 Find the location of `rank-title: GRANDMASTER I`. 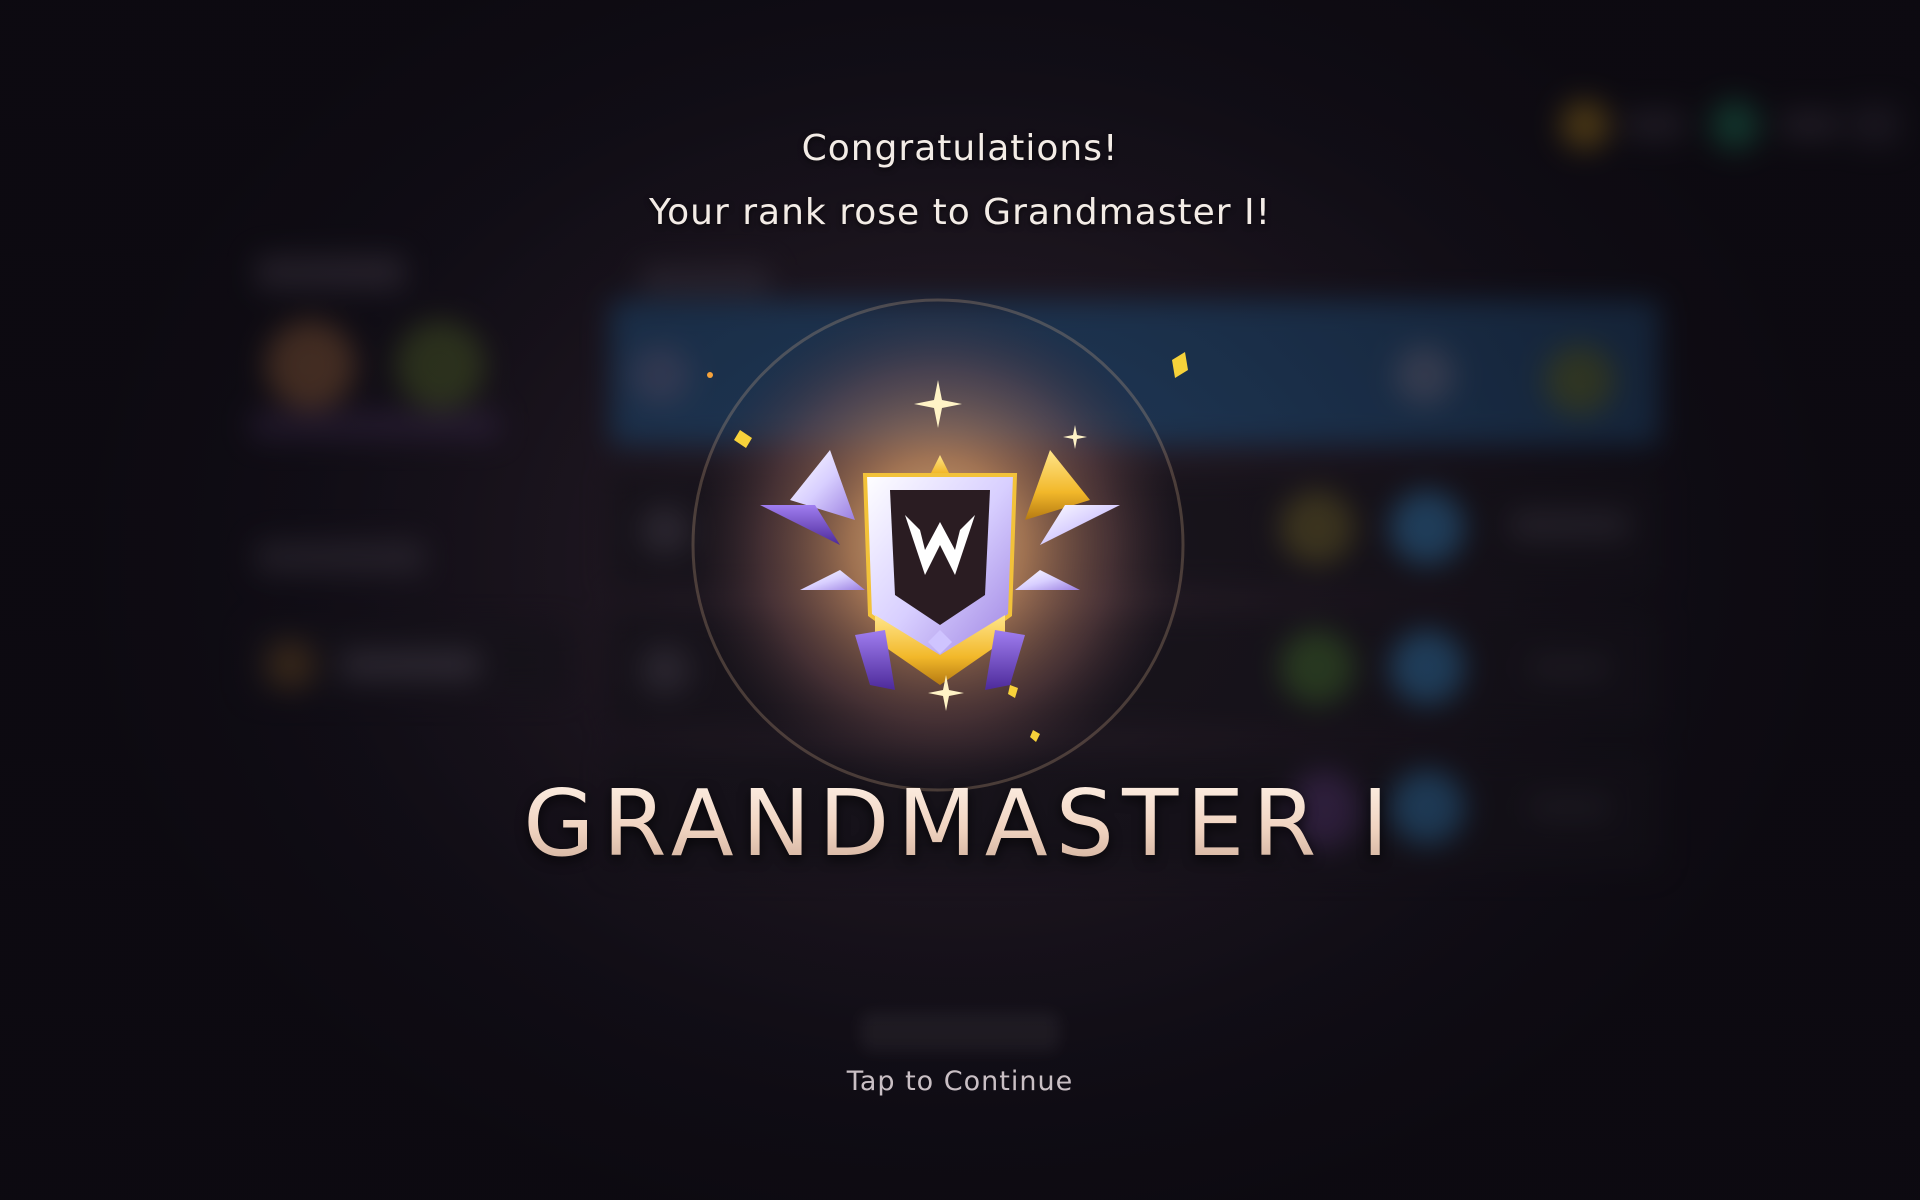

rank-title: GRANDMASTER I is located at coordinates (960, 823).